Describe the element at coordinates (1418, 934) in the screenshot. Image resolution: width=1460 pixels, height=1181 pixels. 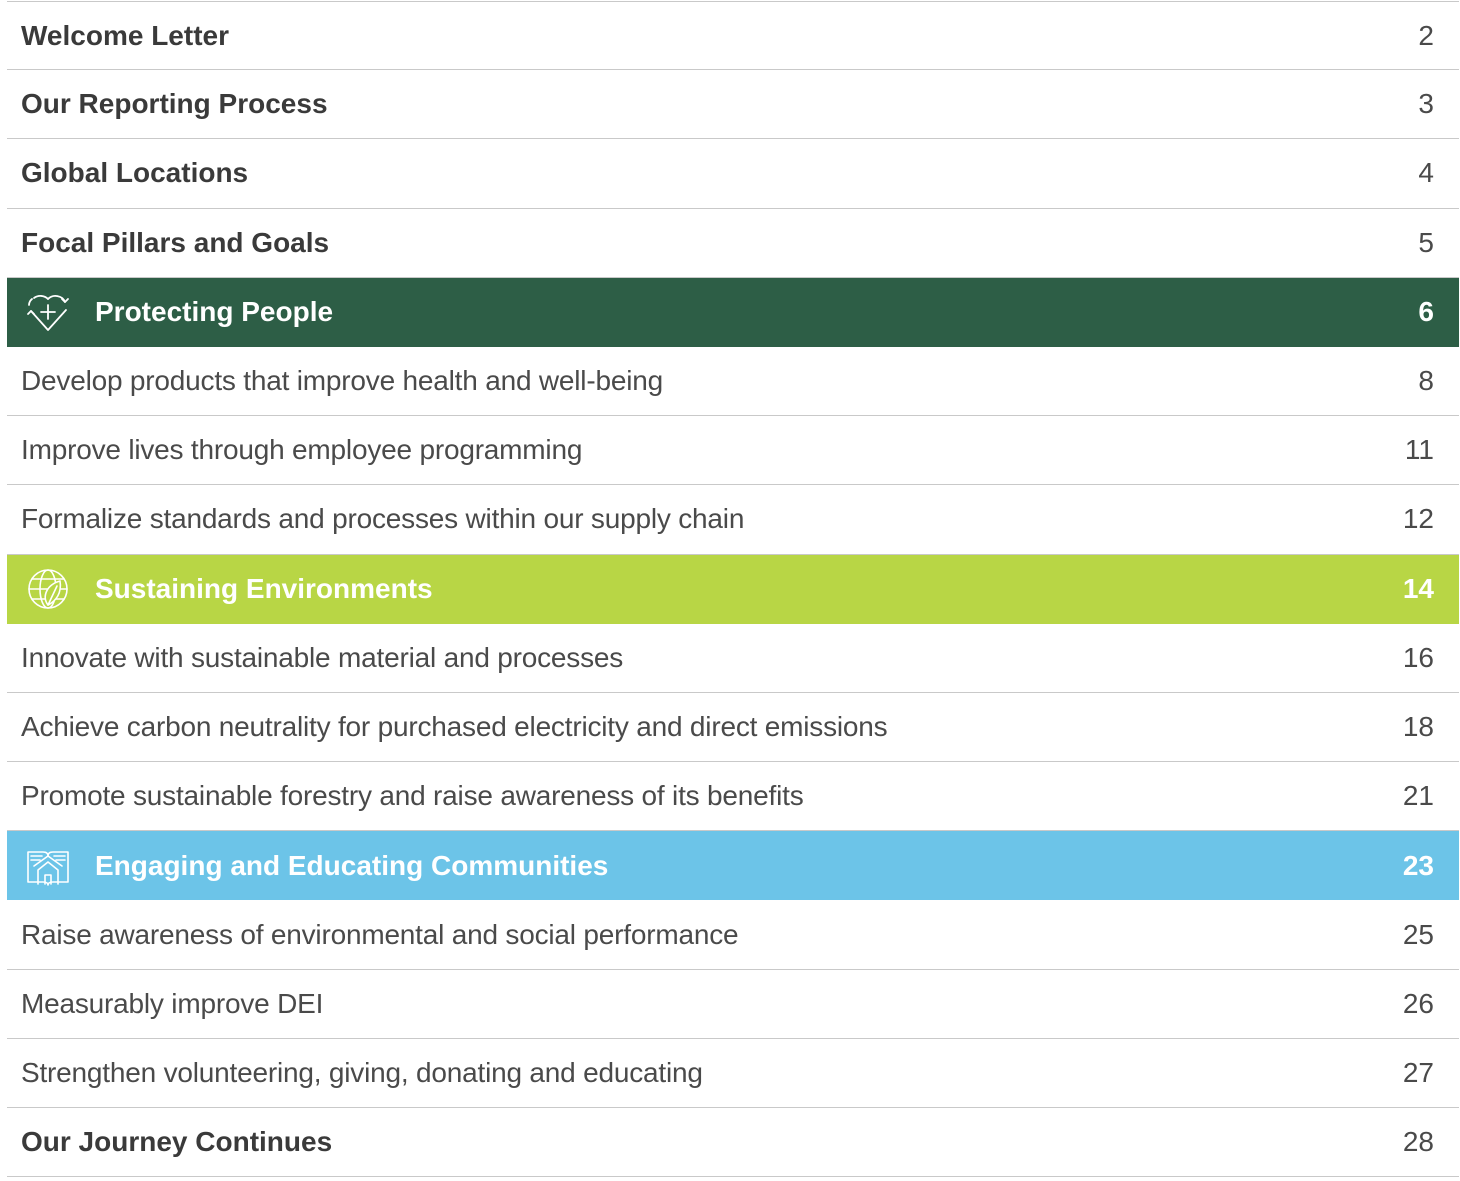
I see `toc-entry-page: 25` at that location.